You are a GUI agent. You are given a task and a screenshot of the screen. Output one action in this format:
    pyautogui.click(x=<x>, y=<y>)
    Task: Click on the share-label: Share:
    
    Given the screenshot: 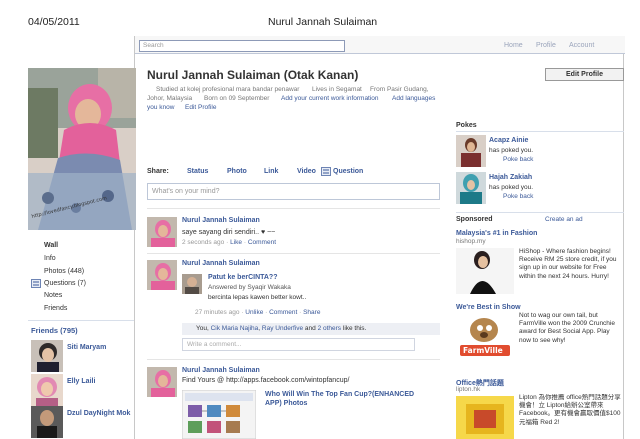 What is the action you would take?
    pyautogui.click(x=158, y=171)
    